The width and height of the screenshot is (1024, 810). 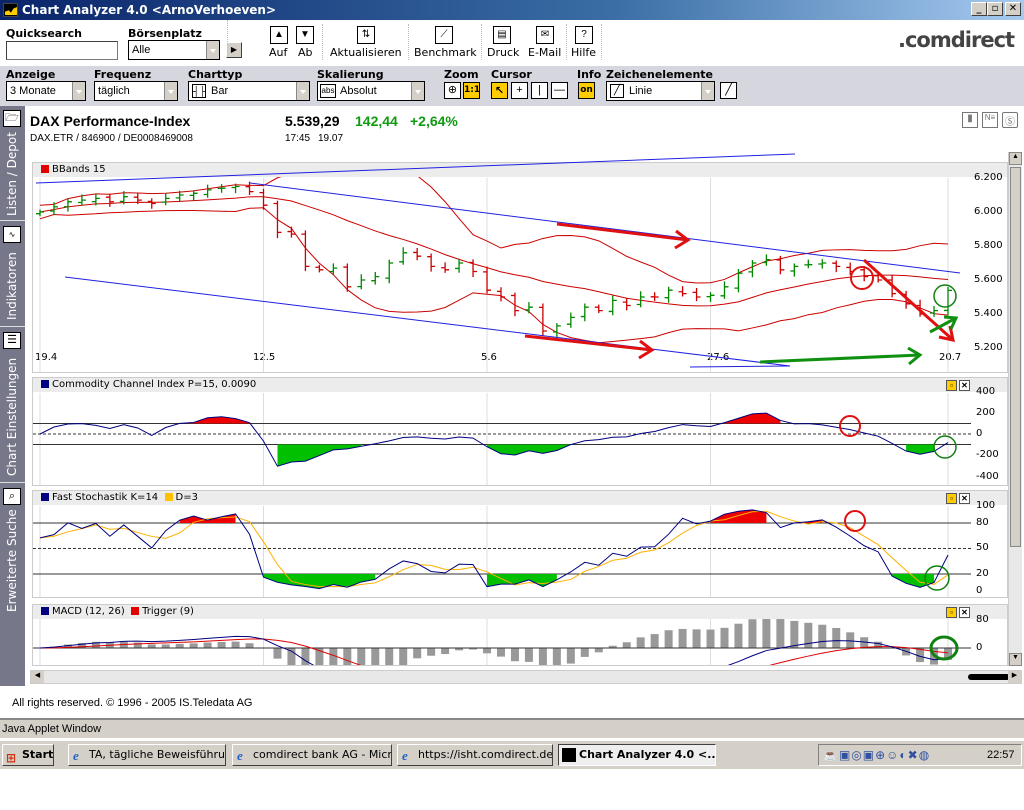 What do you see at coordinates (149, 10) in the screenshot?
I see `window-title: Chart Analyzer 4.0 <ArnoVerhoeven>` at bounding box center [149, 10].